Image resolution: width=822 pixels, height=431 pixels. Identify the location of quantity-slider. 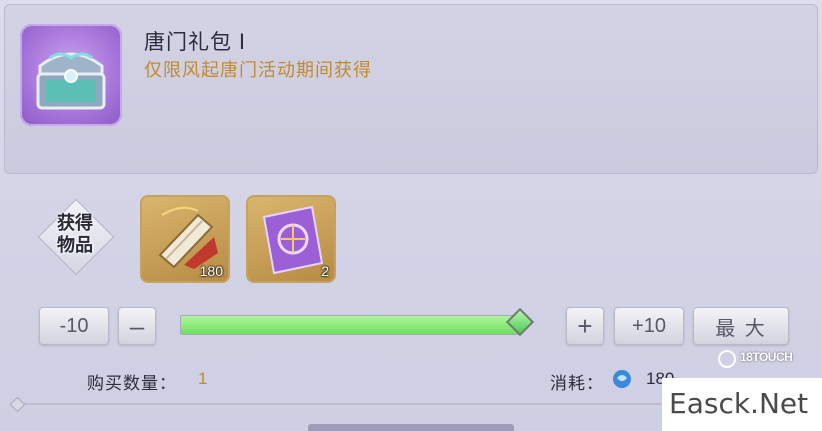
(351, 325).